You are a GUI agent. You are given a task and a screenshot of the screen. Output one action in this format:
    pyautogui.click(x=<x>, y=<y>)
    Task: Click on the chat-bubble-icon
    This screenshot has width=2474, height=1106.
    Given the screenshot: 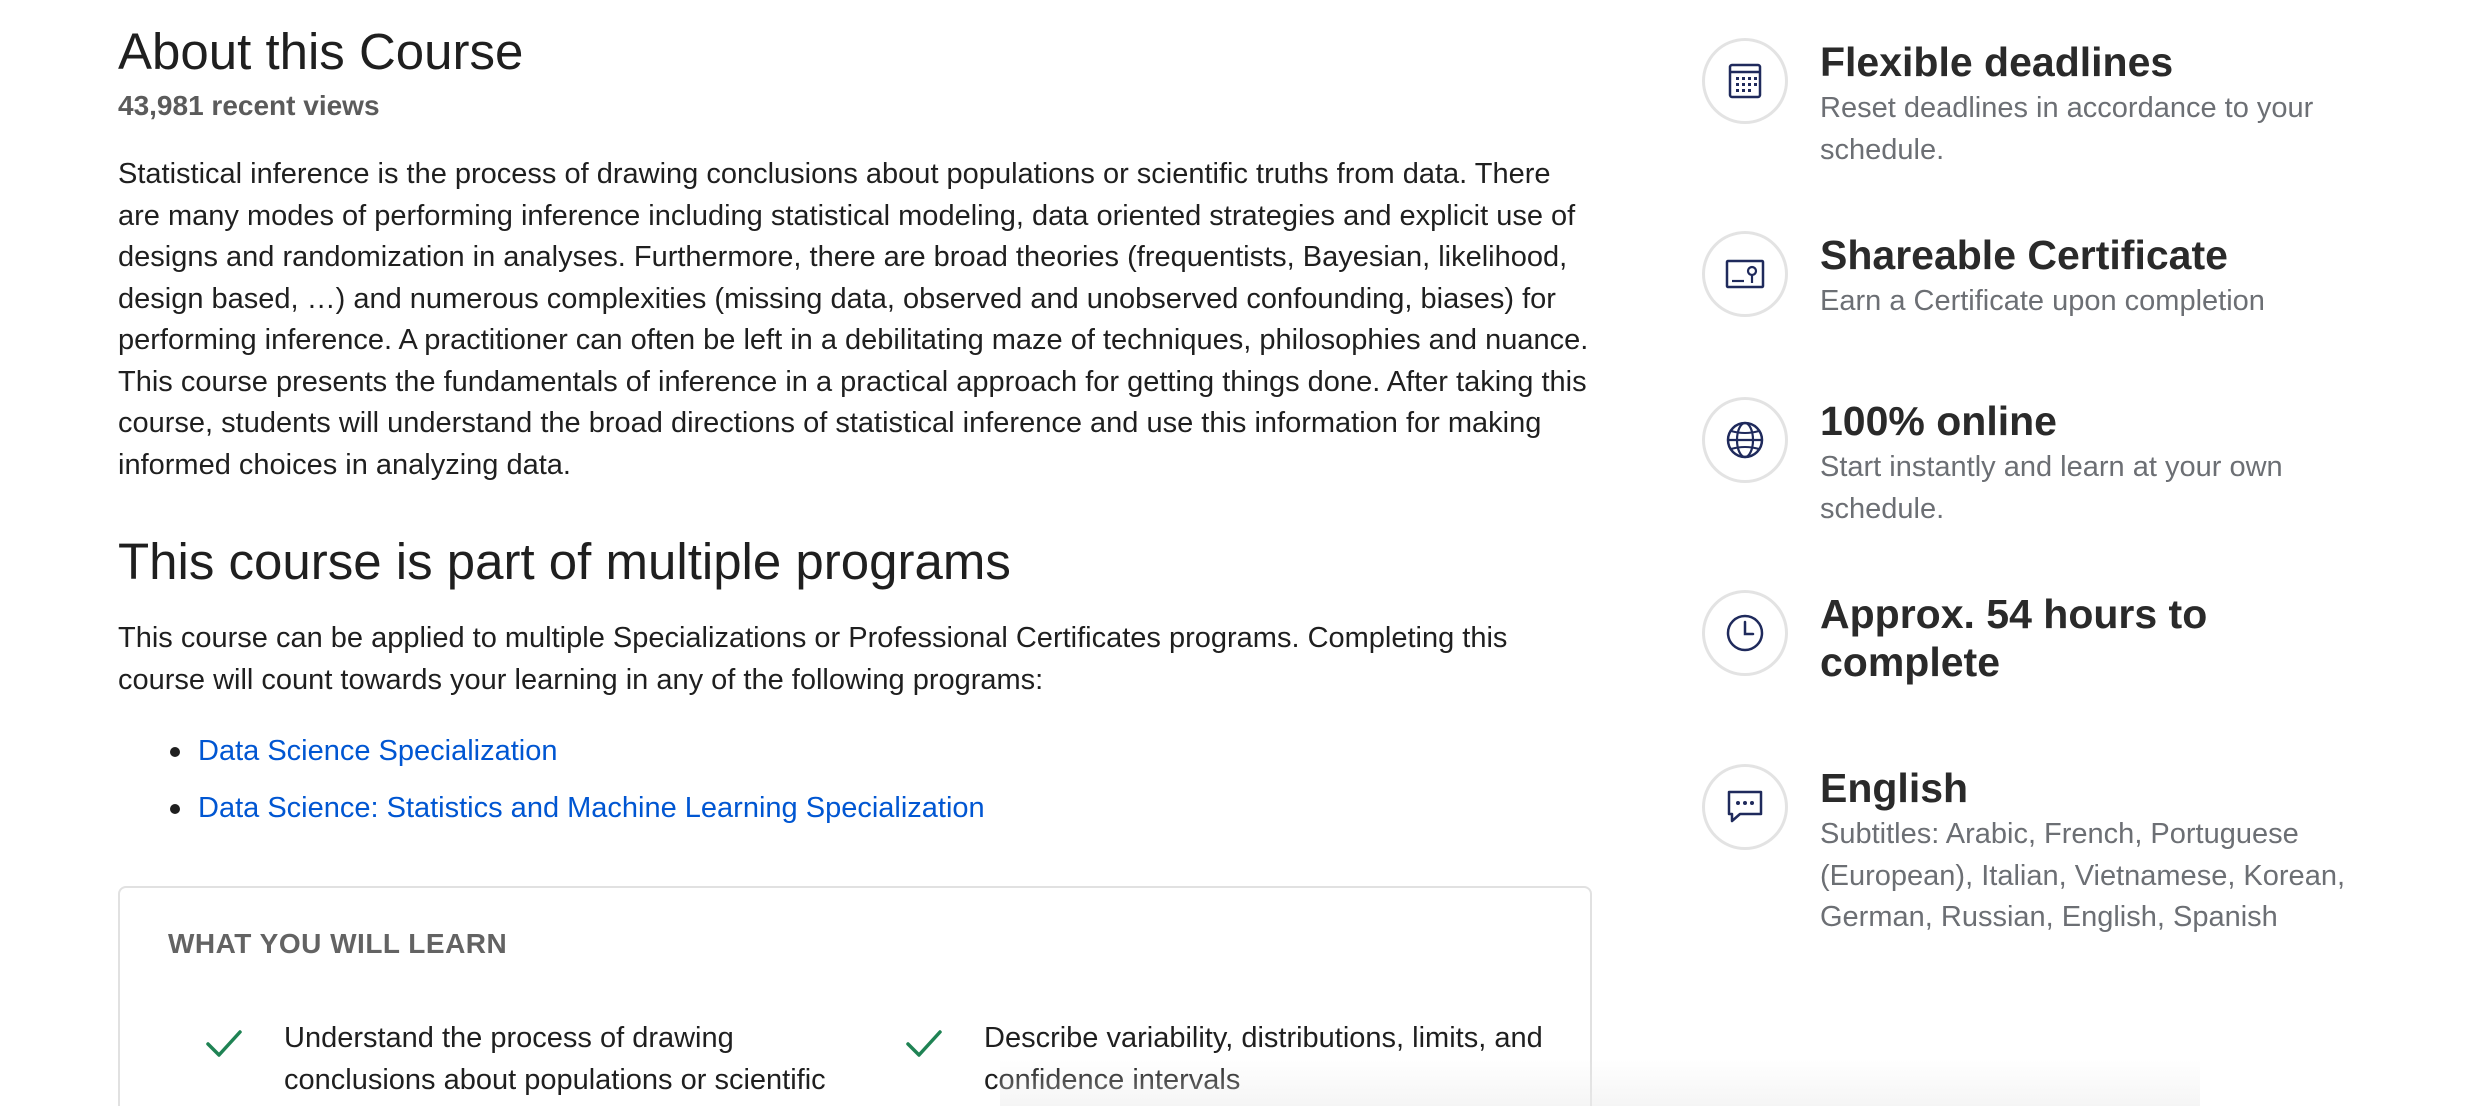 What is the action you would take?
    pyautogui.click(x=1745, y=806)
    